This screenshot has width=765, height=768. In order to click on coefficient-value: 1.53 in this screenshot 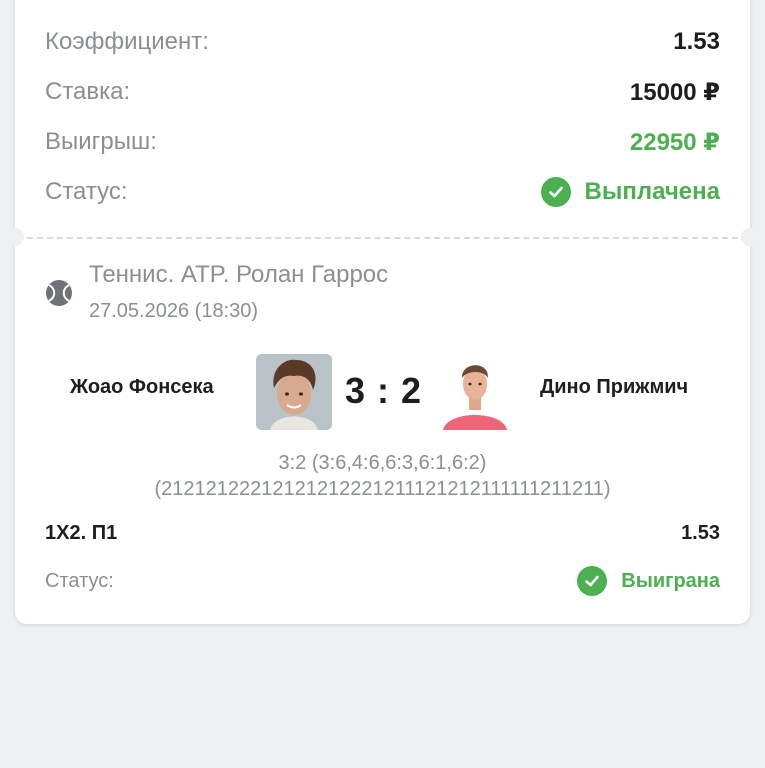, I will do `click(696, 41)`.